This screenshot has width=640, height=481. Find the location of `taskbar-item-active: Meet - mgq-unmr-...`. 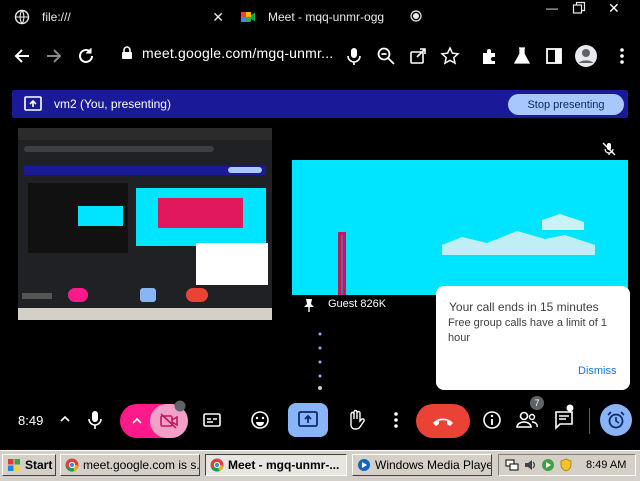

taskbar-item-active: Meet - mgq-unmr-... is located at coordinates (276, 465).